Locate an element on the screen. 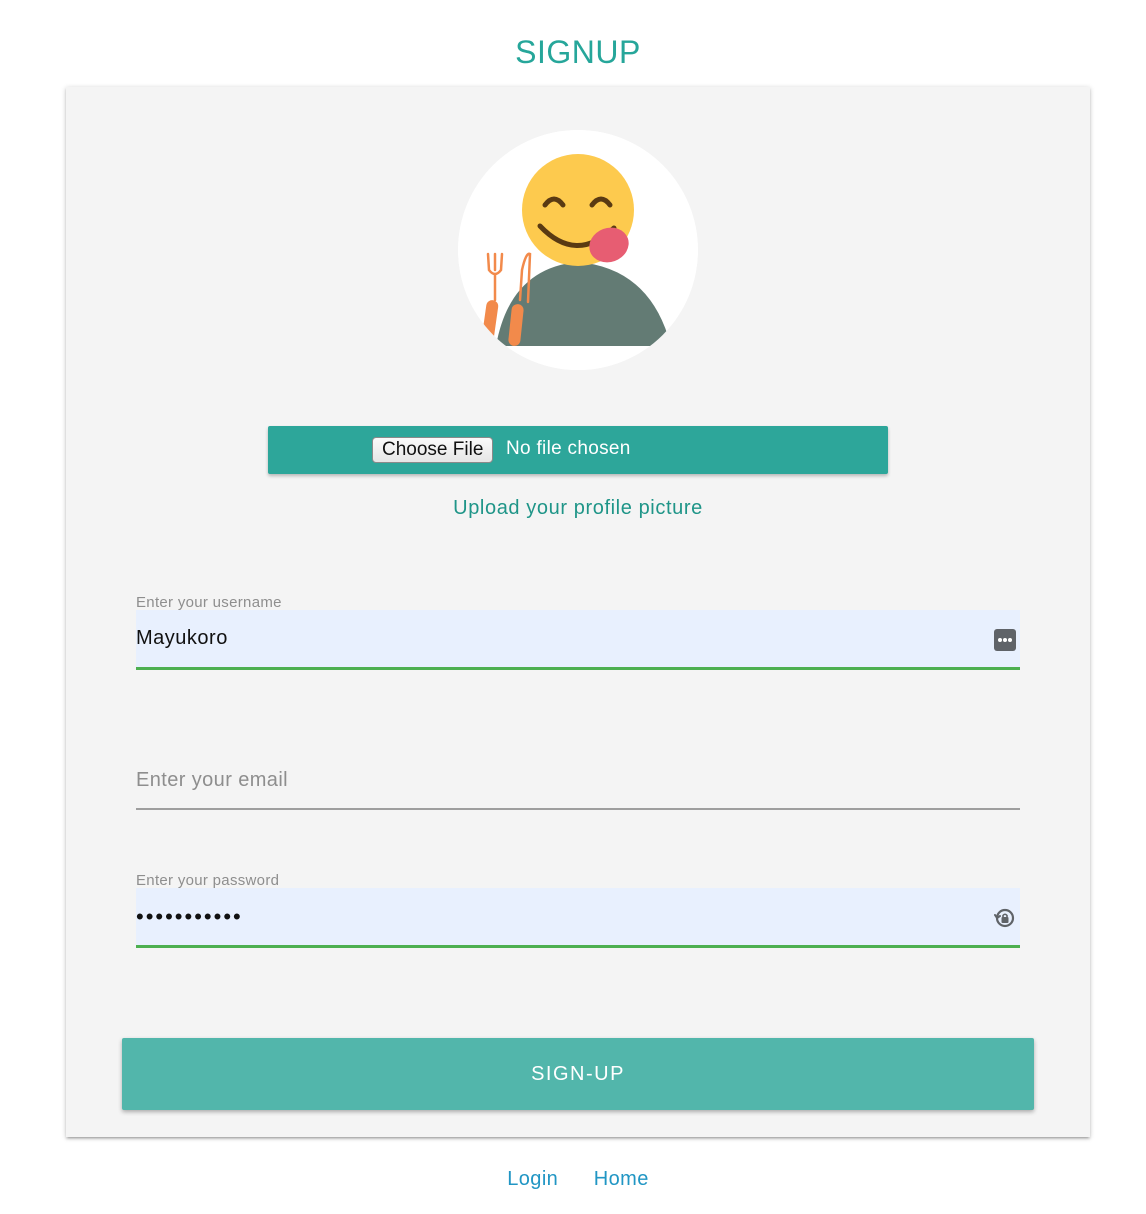 The image size is (1146, 1214). password-field: Enter your password ••••••••••• is located at coordinates (578, 917).